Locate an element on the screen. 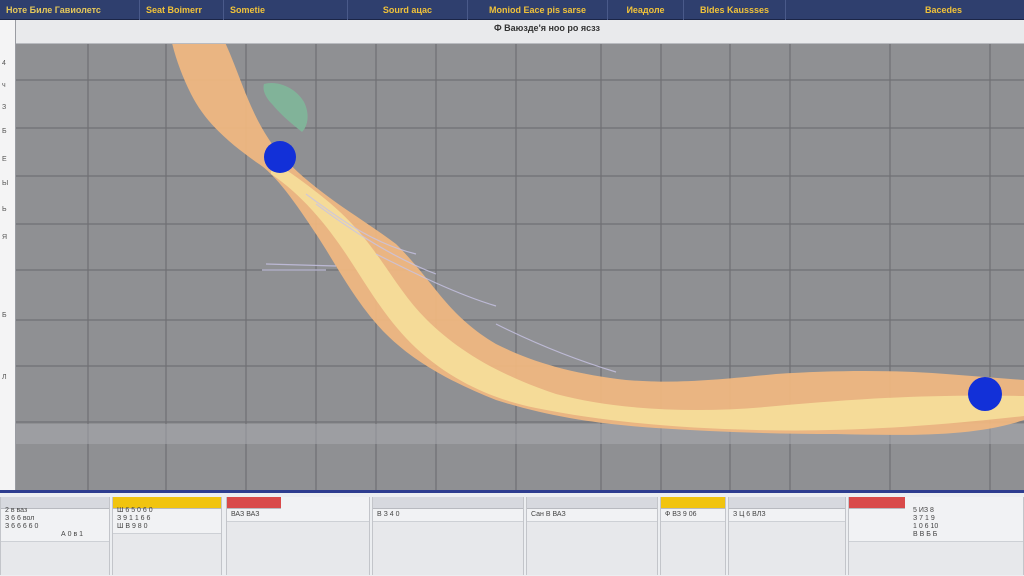 The image size is (1024, 576). ruler-tick: 4 is located at coordinates (4, 63).